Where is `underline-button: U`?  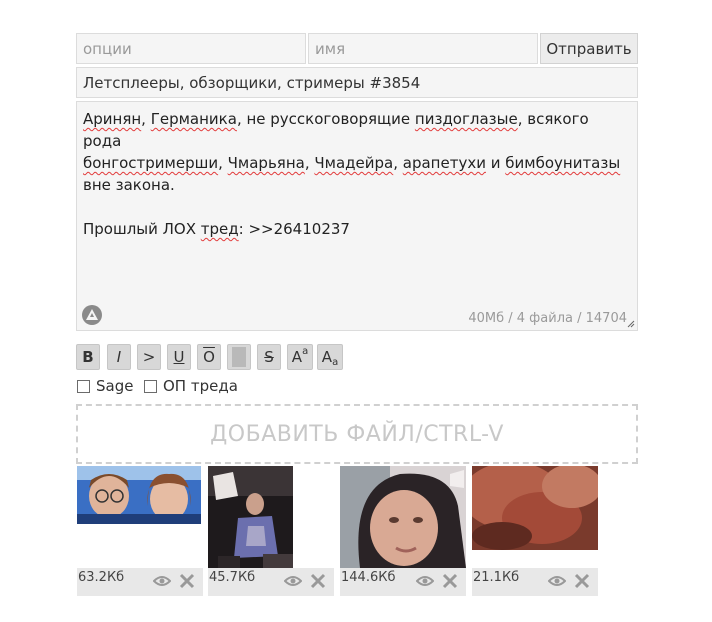
underline-button: U is located at coordinates (179, 357).